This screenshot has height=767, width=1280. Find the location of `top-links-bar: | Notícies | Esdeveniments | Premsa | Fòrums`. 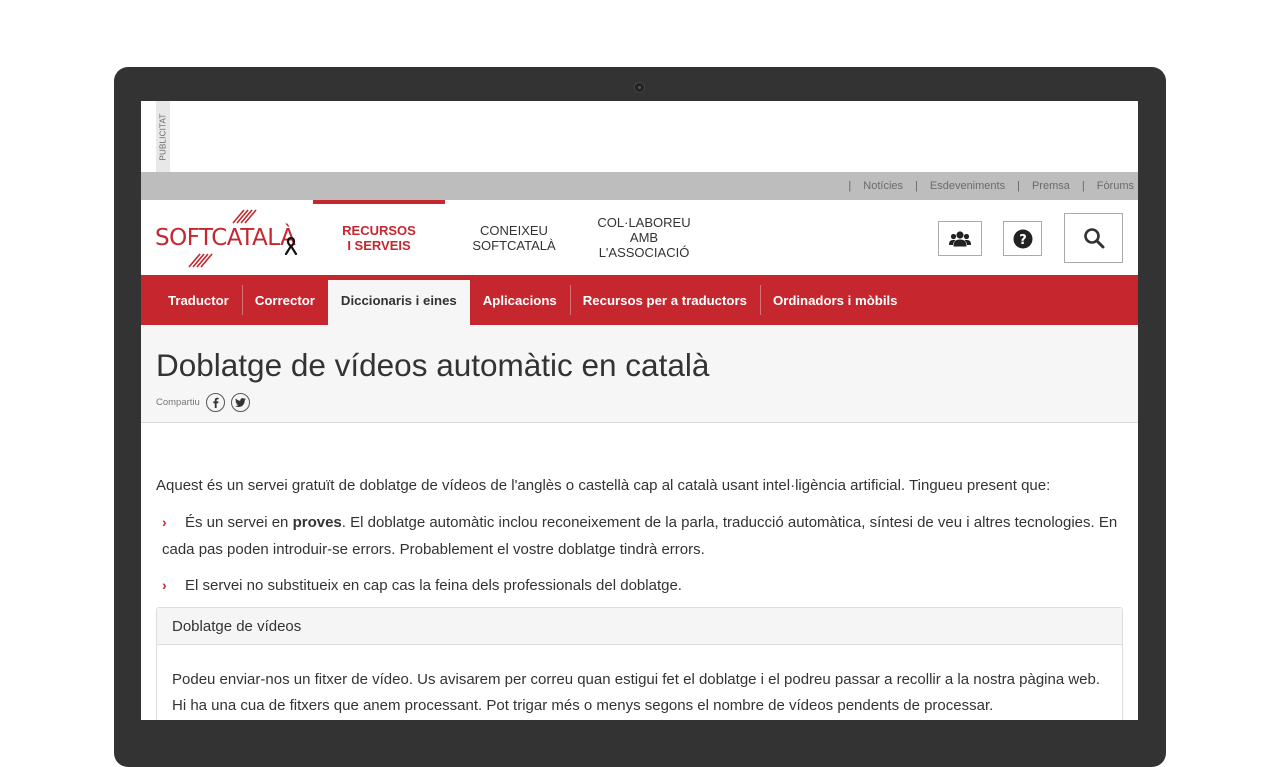

top-links-bar: | Notícies | Esdeveniments | Premsa | Fòrums is located at coordinates (639, 186).